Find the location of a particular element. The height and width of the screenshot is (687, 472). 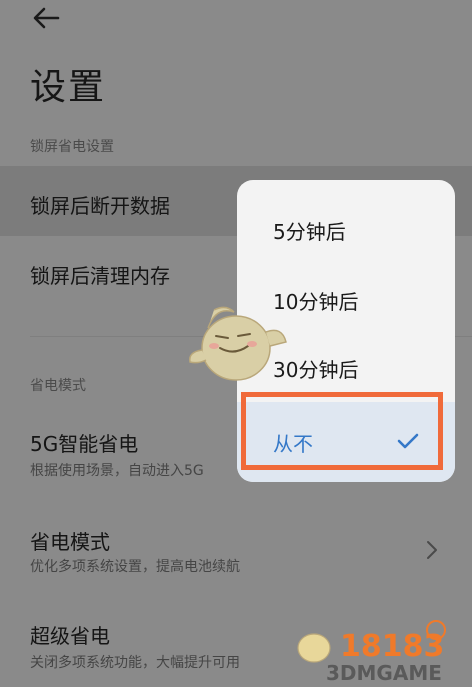

highlight-annotation-box is located at coordinates (342, 431).